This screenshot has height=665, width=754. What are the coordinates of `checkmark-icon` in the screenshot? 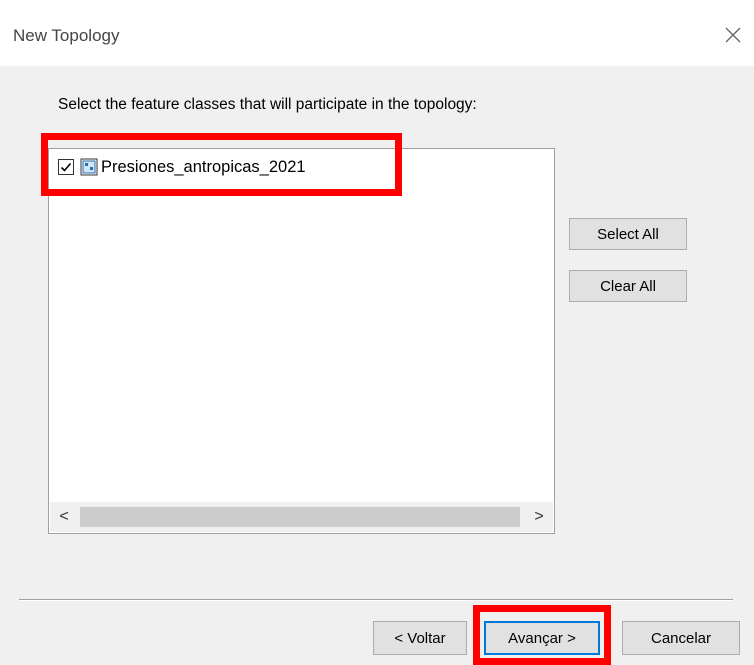 It's located at (66, 167).